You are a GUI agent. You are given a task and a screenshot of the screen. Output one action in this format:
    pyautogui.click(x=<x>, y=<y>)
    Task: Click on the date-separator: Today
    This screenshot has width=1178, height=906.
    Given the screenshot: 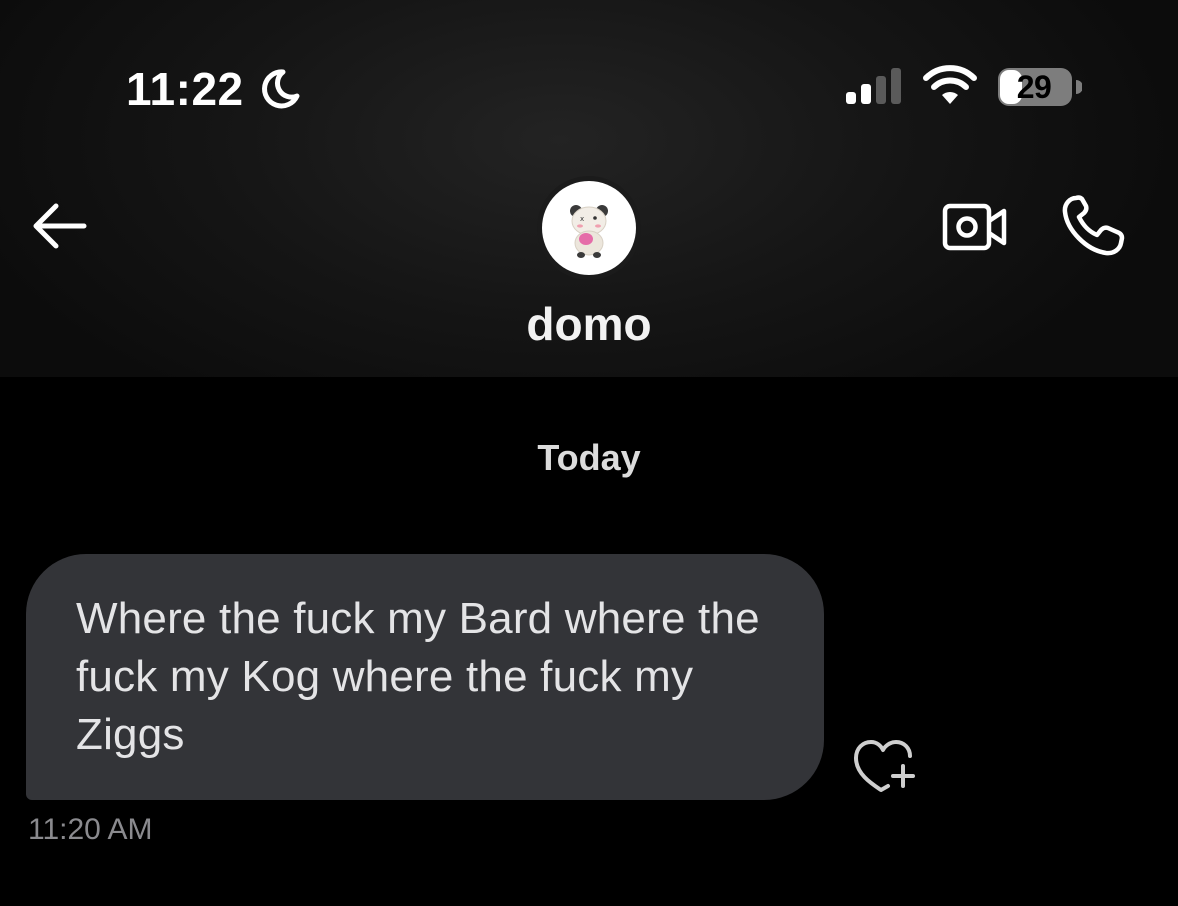 What is the action you would take?
    pyautogui.click(x=589, y=457)
    